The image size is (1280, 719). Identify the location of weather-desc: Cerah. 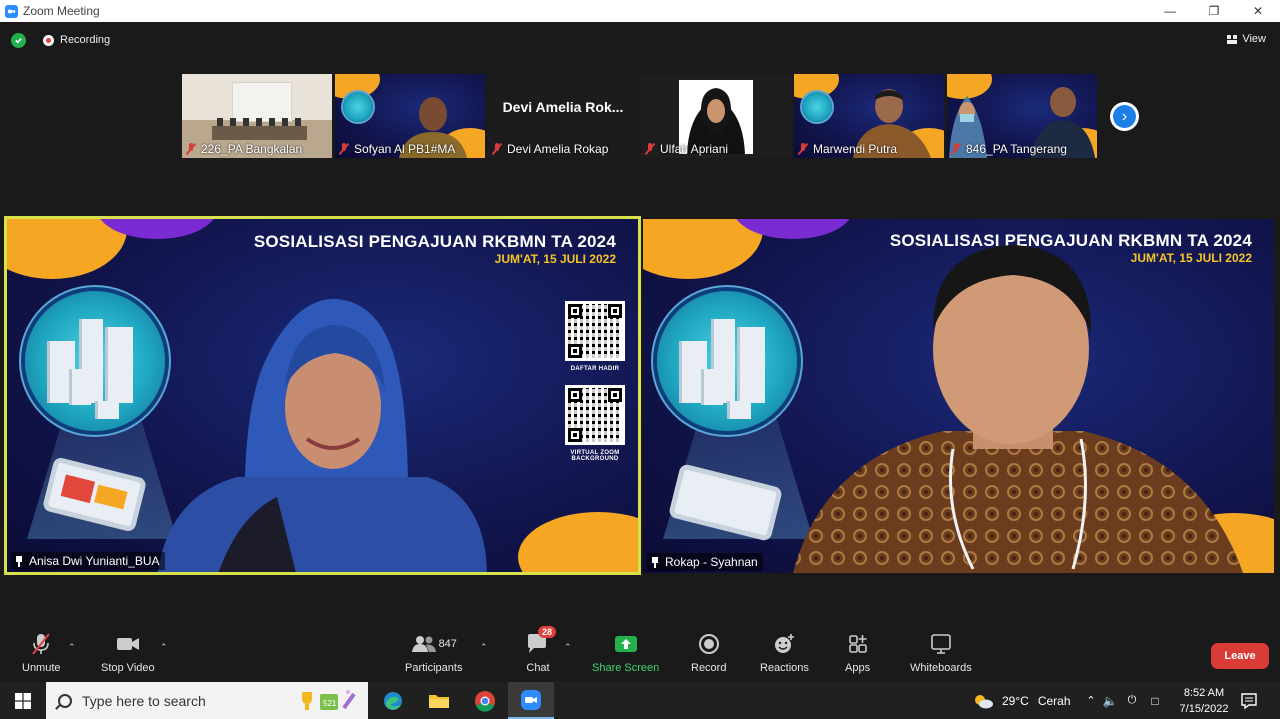
(1054, 700).